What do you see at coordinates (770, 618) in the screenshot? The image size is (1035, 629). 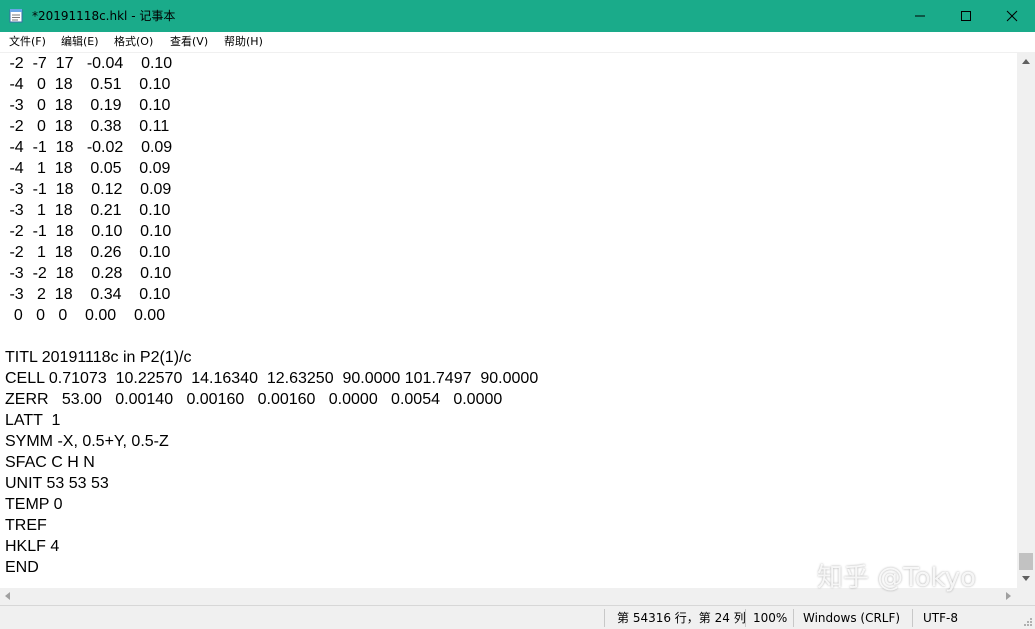 I see `zoom-level: 100%` at bounding box center [770, 618].